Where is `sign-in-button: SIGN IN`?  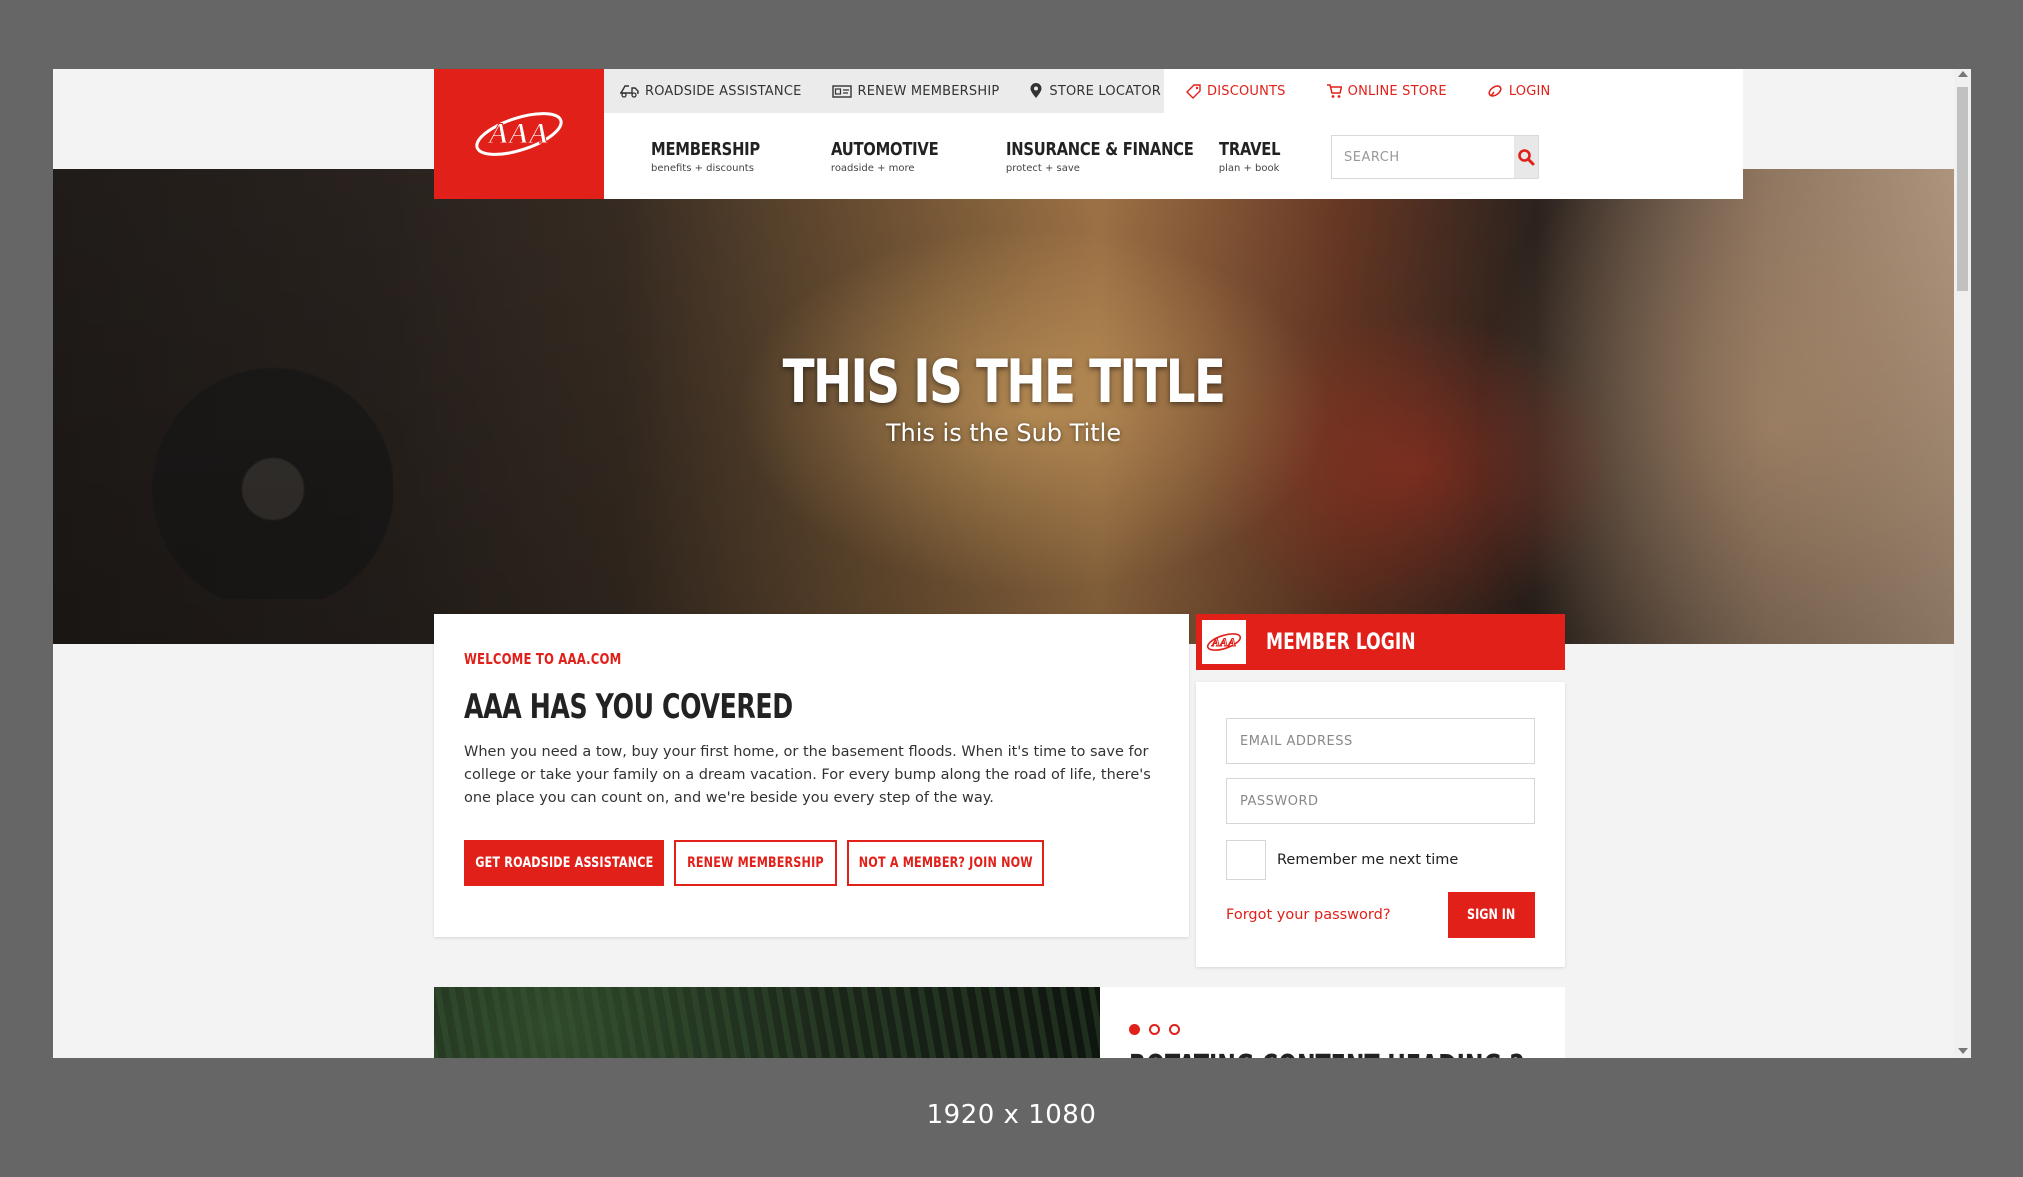 sign-in-button: SIGN IN is located at coordinates (1491, 915).